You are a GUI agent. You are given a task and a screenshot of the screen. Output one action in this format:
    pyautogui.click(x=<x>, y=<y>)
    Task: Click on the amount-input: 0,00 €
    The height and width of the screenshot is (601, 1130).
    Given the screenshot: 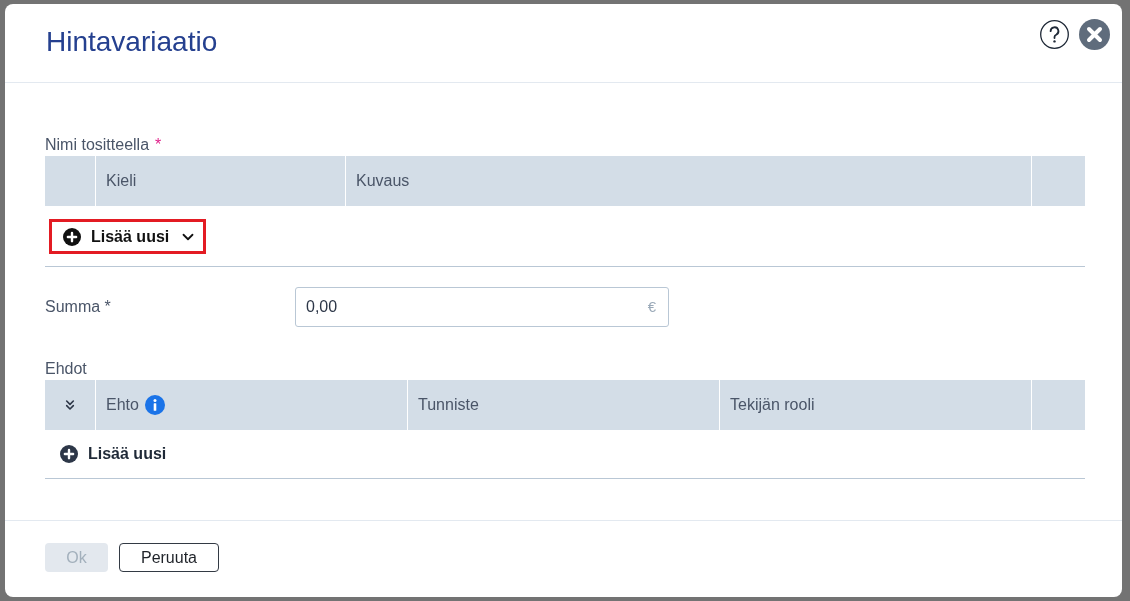 What is the action you would take?
    pyautogui.click(x=482, y=307)
    